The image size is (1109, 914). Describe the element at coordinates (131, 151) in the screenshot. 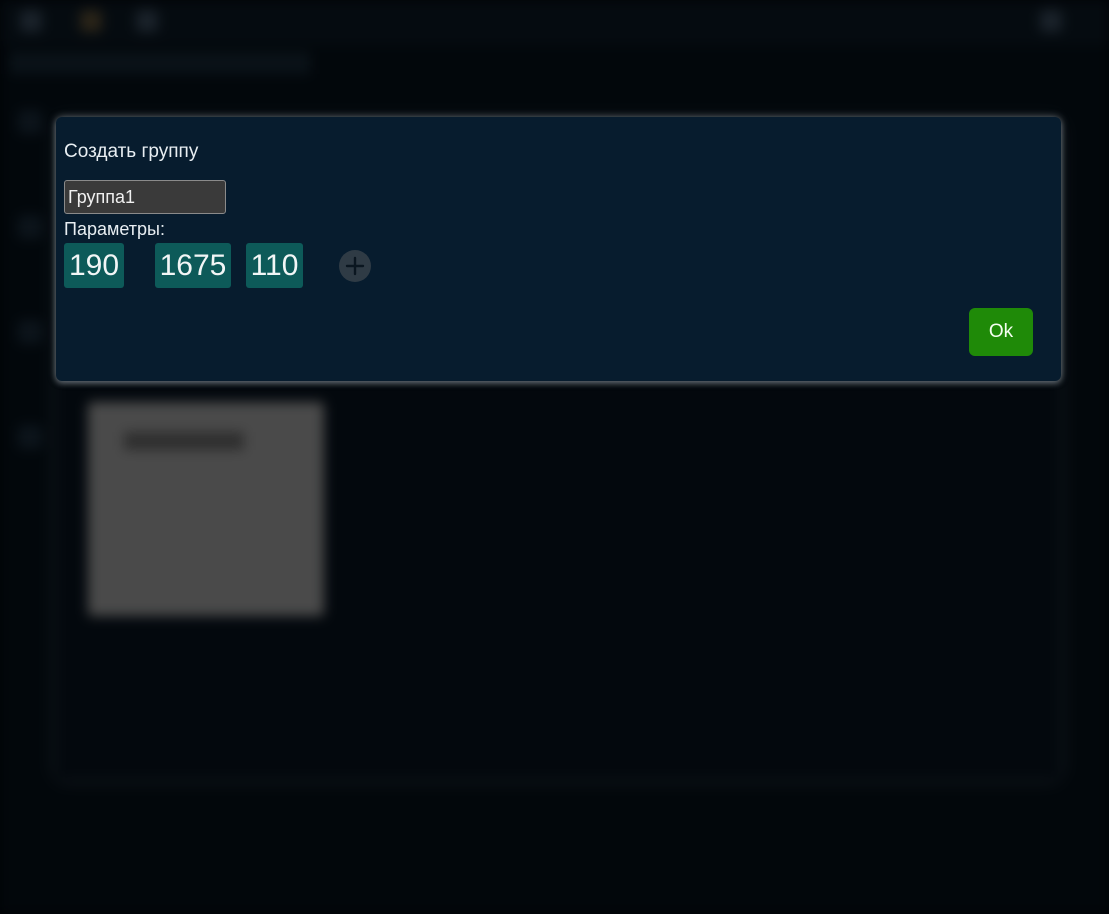

I see `dialog-title: Создать группу` at that location.